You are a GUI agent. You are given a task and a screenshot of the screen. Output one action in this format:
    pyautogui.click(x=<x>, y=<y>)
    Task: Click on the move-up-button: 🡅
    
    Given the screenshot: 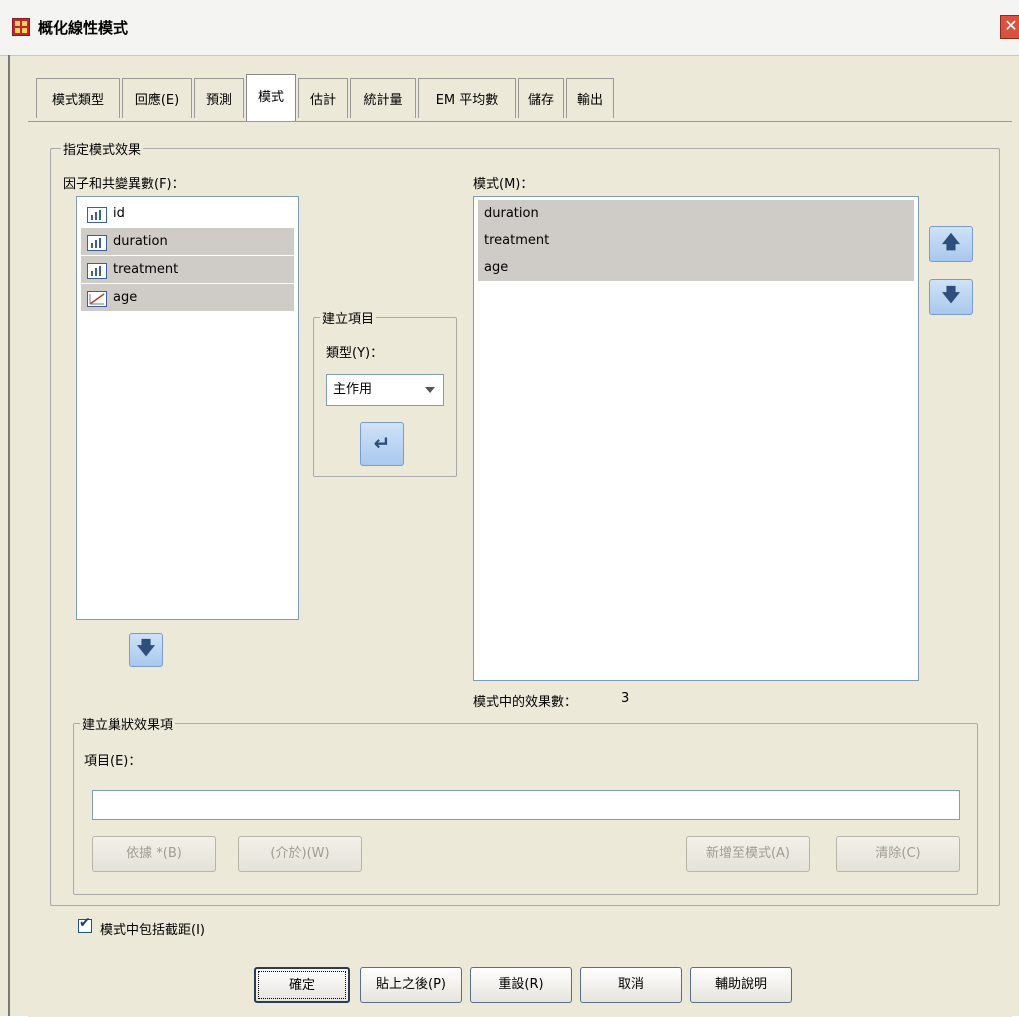 What is the action you would take?
    pyautogui.click(x=951, y=244)
    